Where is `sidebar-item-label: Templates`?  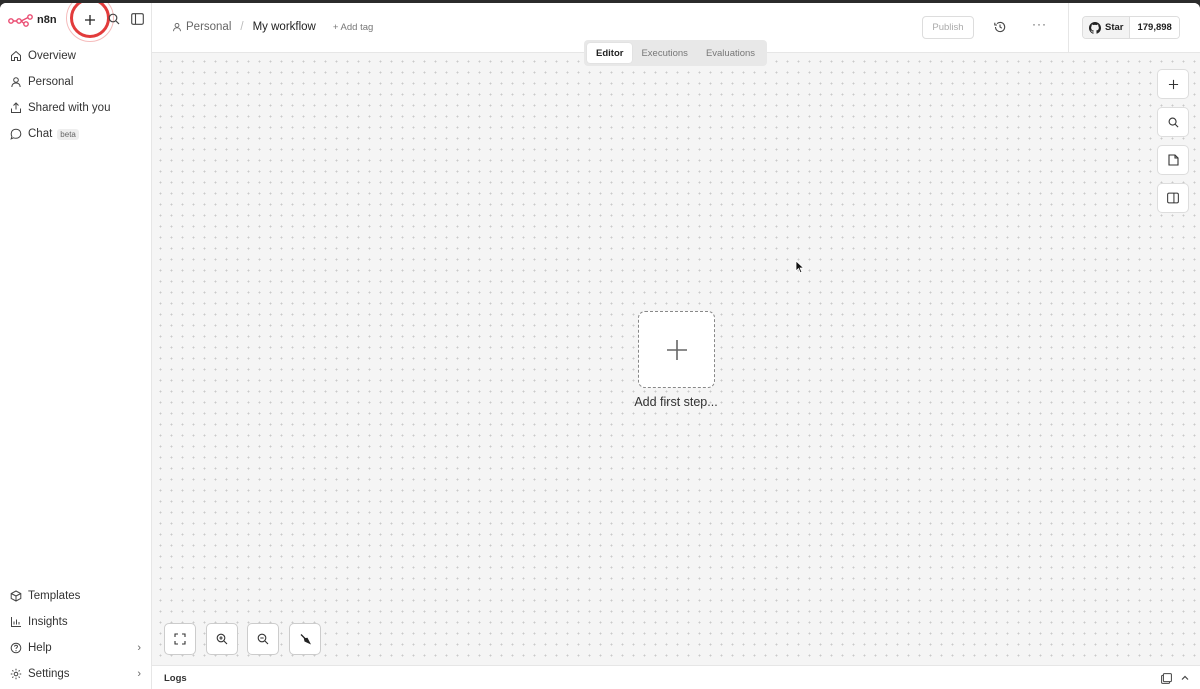 sidebar-item-label: Templates is located at coordinates (54, 596).